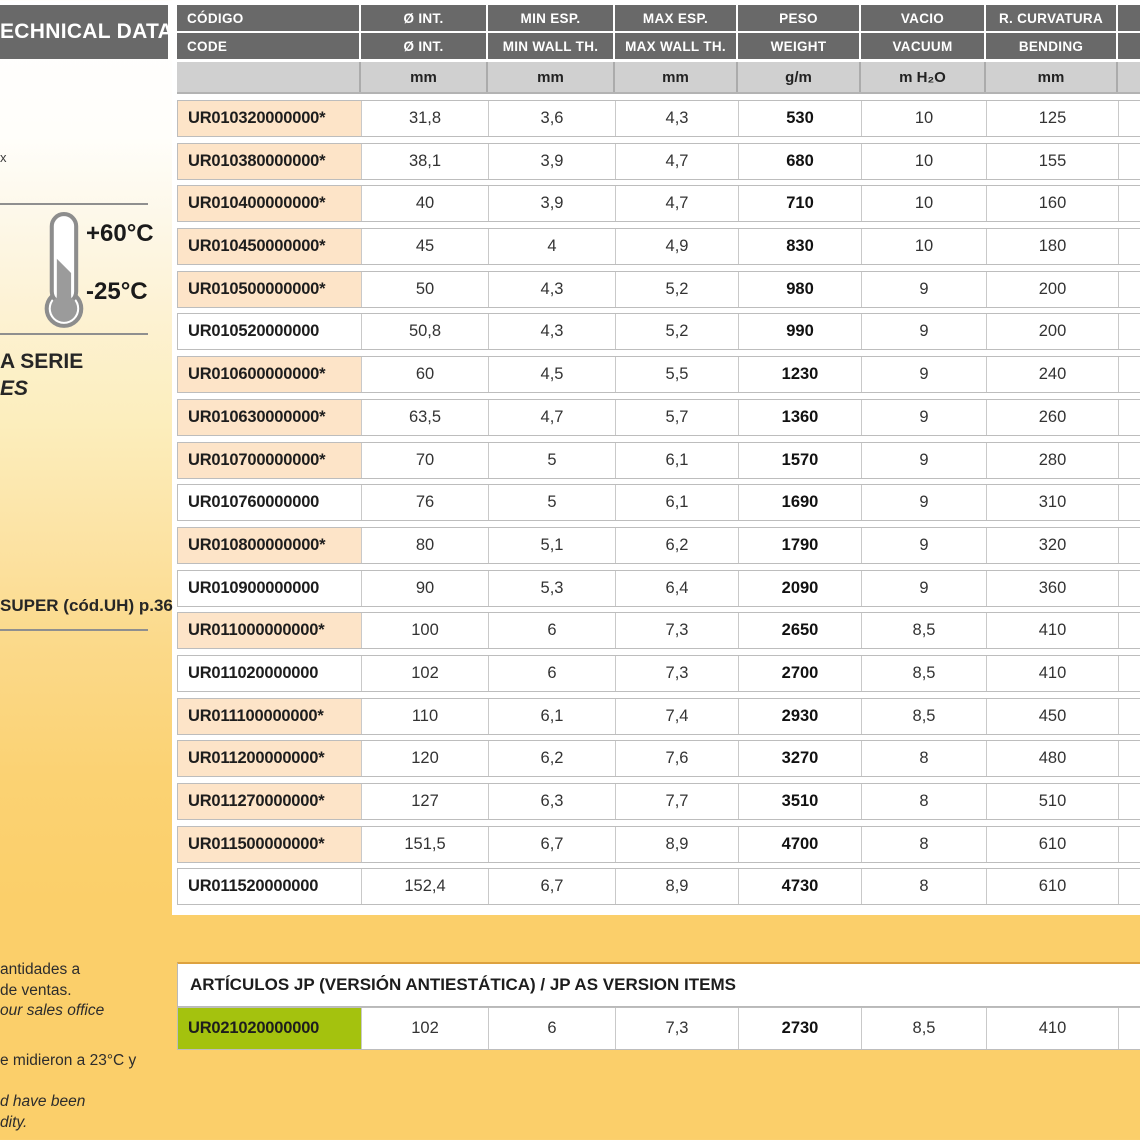 This screenshot has height=1140, width=1140. Describe the element at coordinates (552, 118) in the screenshot. I see `value-cell: 3,6` at that location.